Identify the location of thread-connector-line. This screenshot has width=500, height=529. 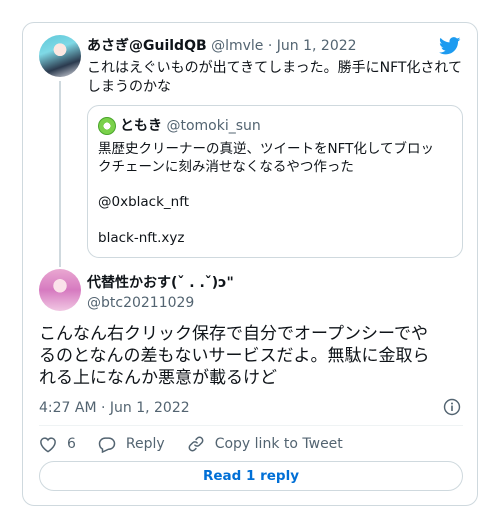
(60, 174).